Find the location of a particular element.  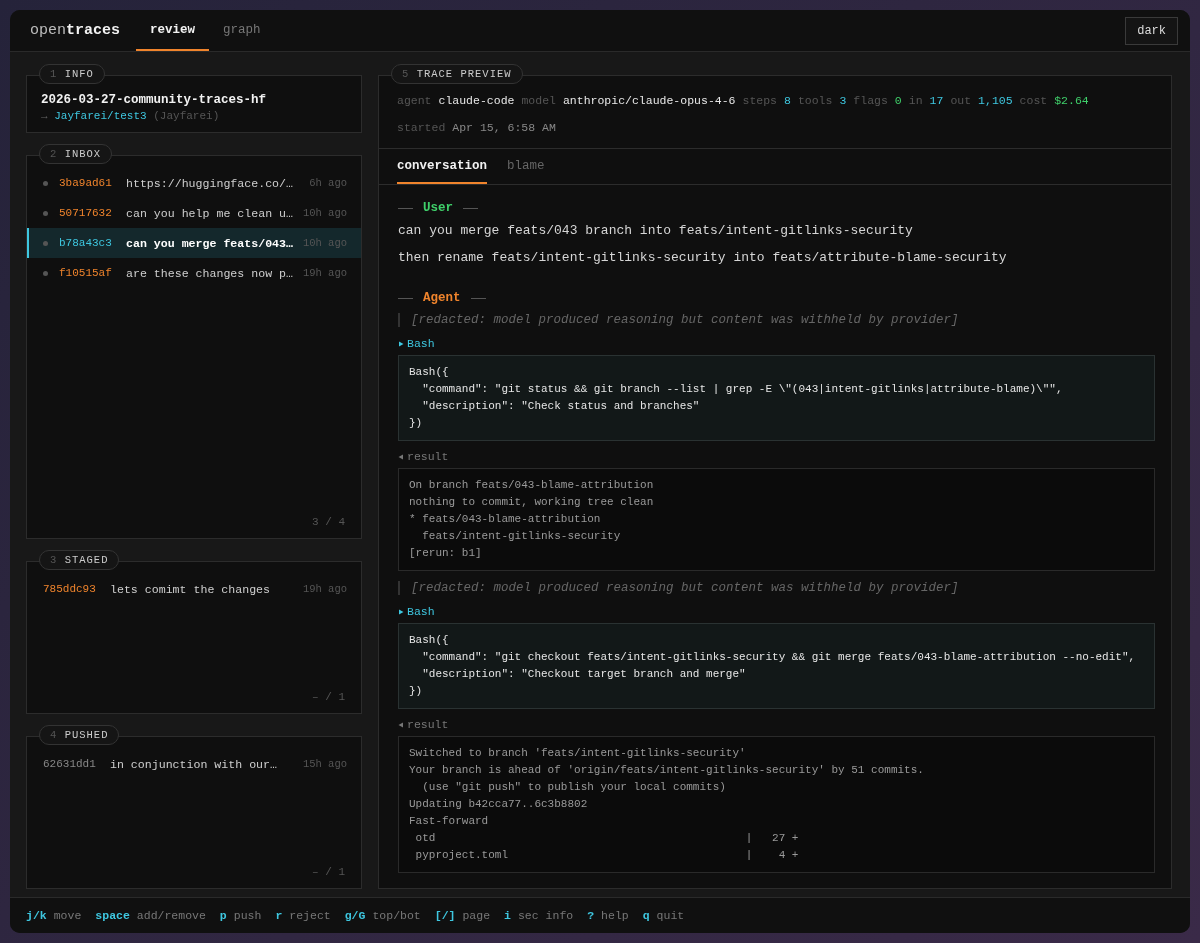

item-counter: 3 / 4 is located at coordinates (328, 522).